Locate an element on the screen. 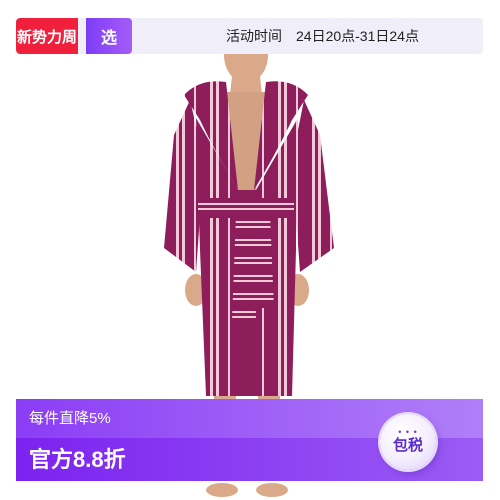  tax-included-badge: • • • 包税 is located at coordinates (408, 442).